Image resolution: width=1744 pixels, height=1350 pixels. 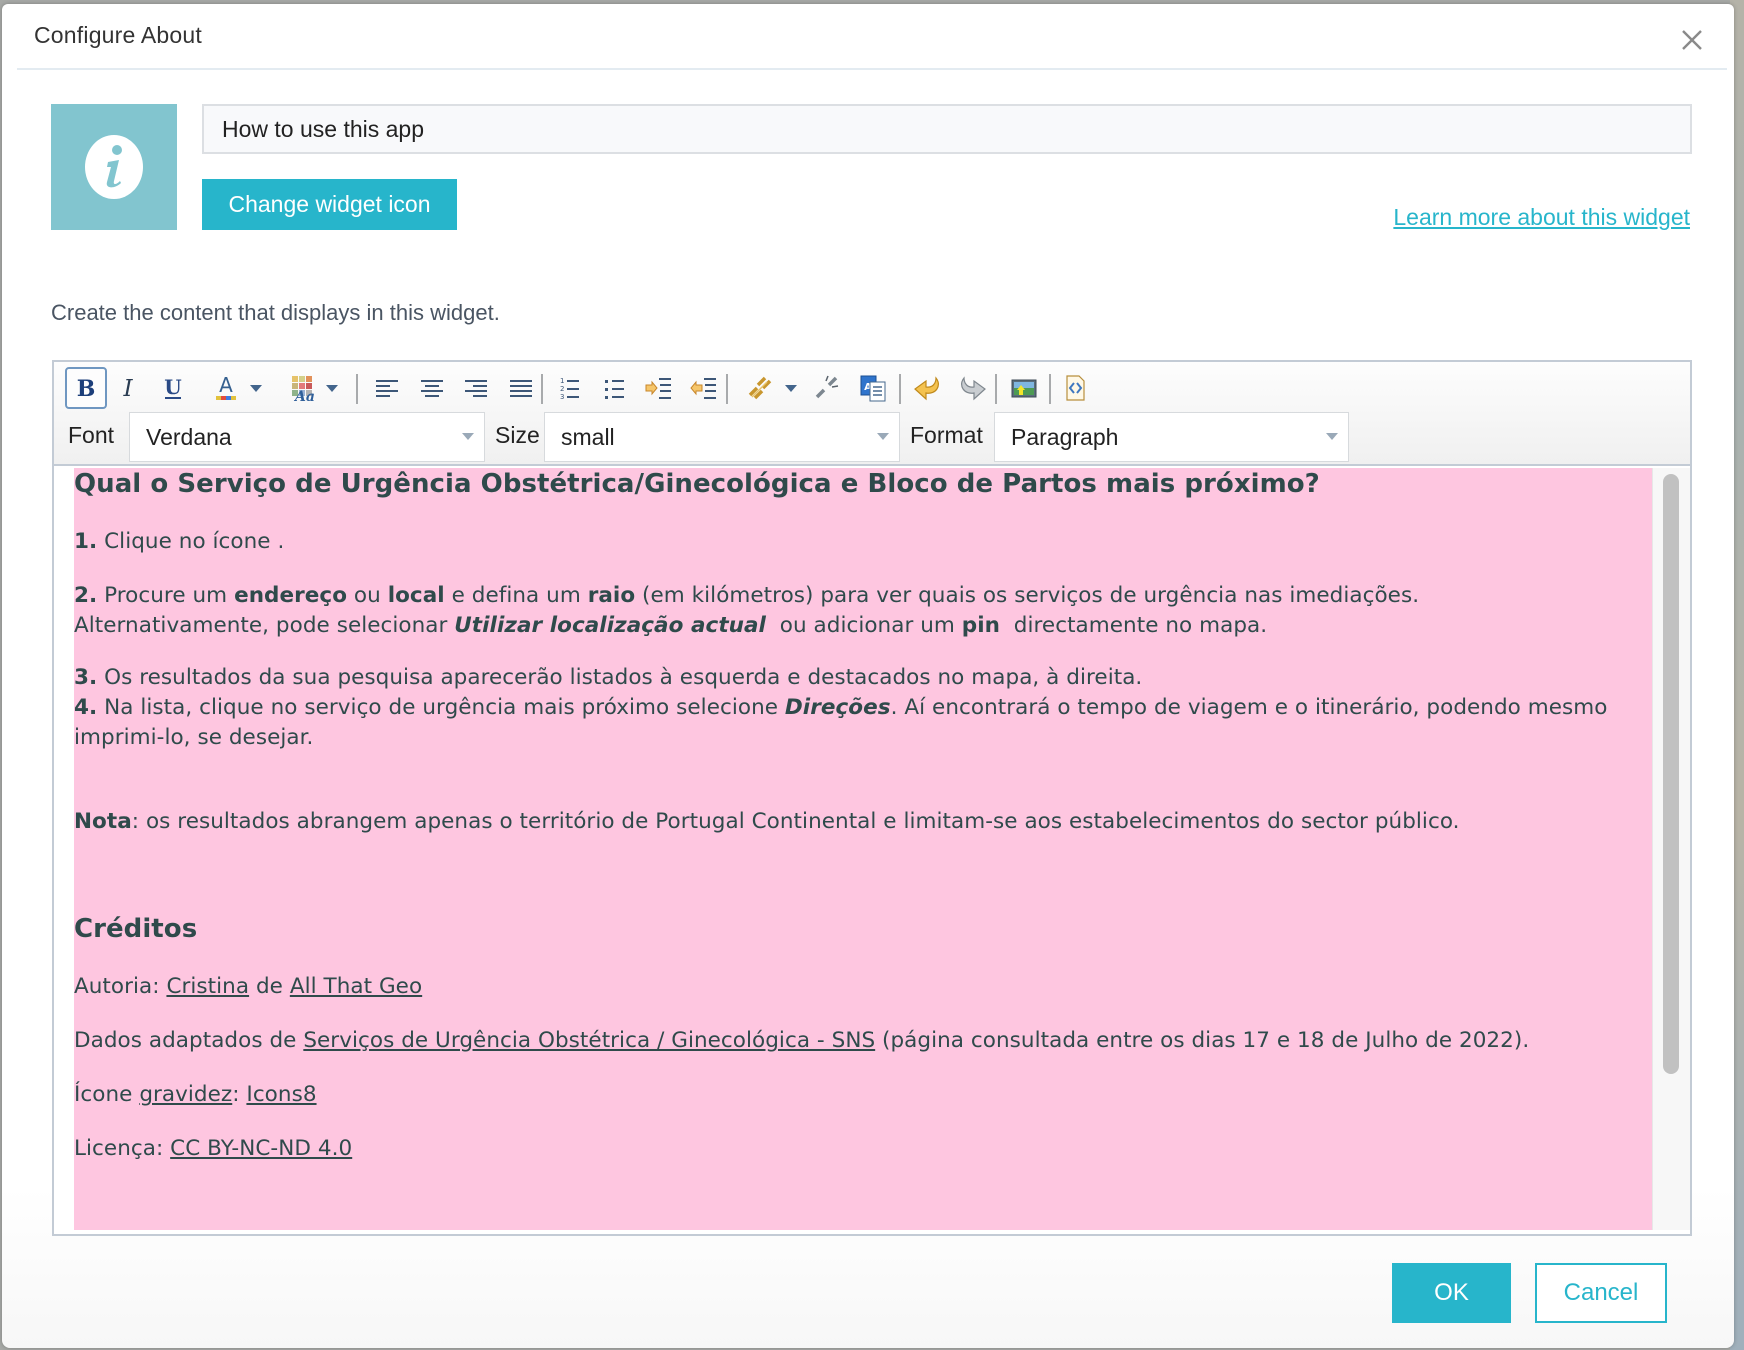 I want to click on credit-label: Licença:, so click(x=122, y=1148).